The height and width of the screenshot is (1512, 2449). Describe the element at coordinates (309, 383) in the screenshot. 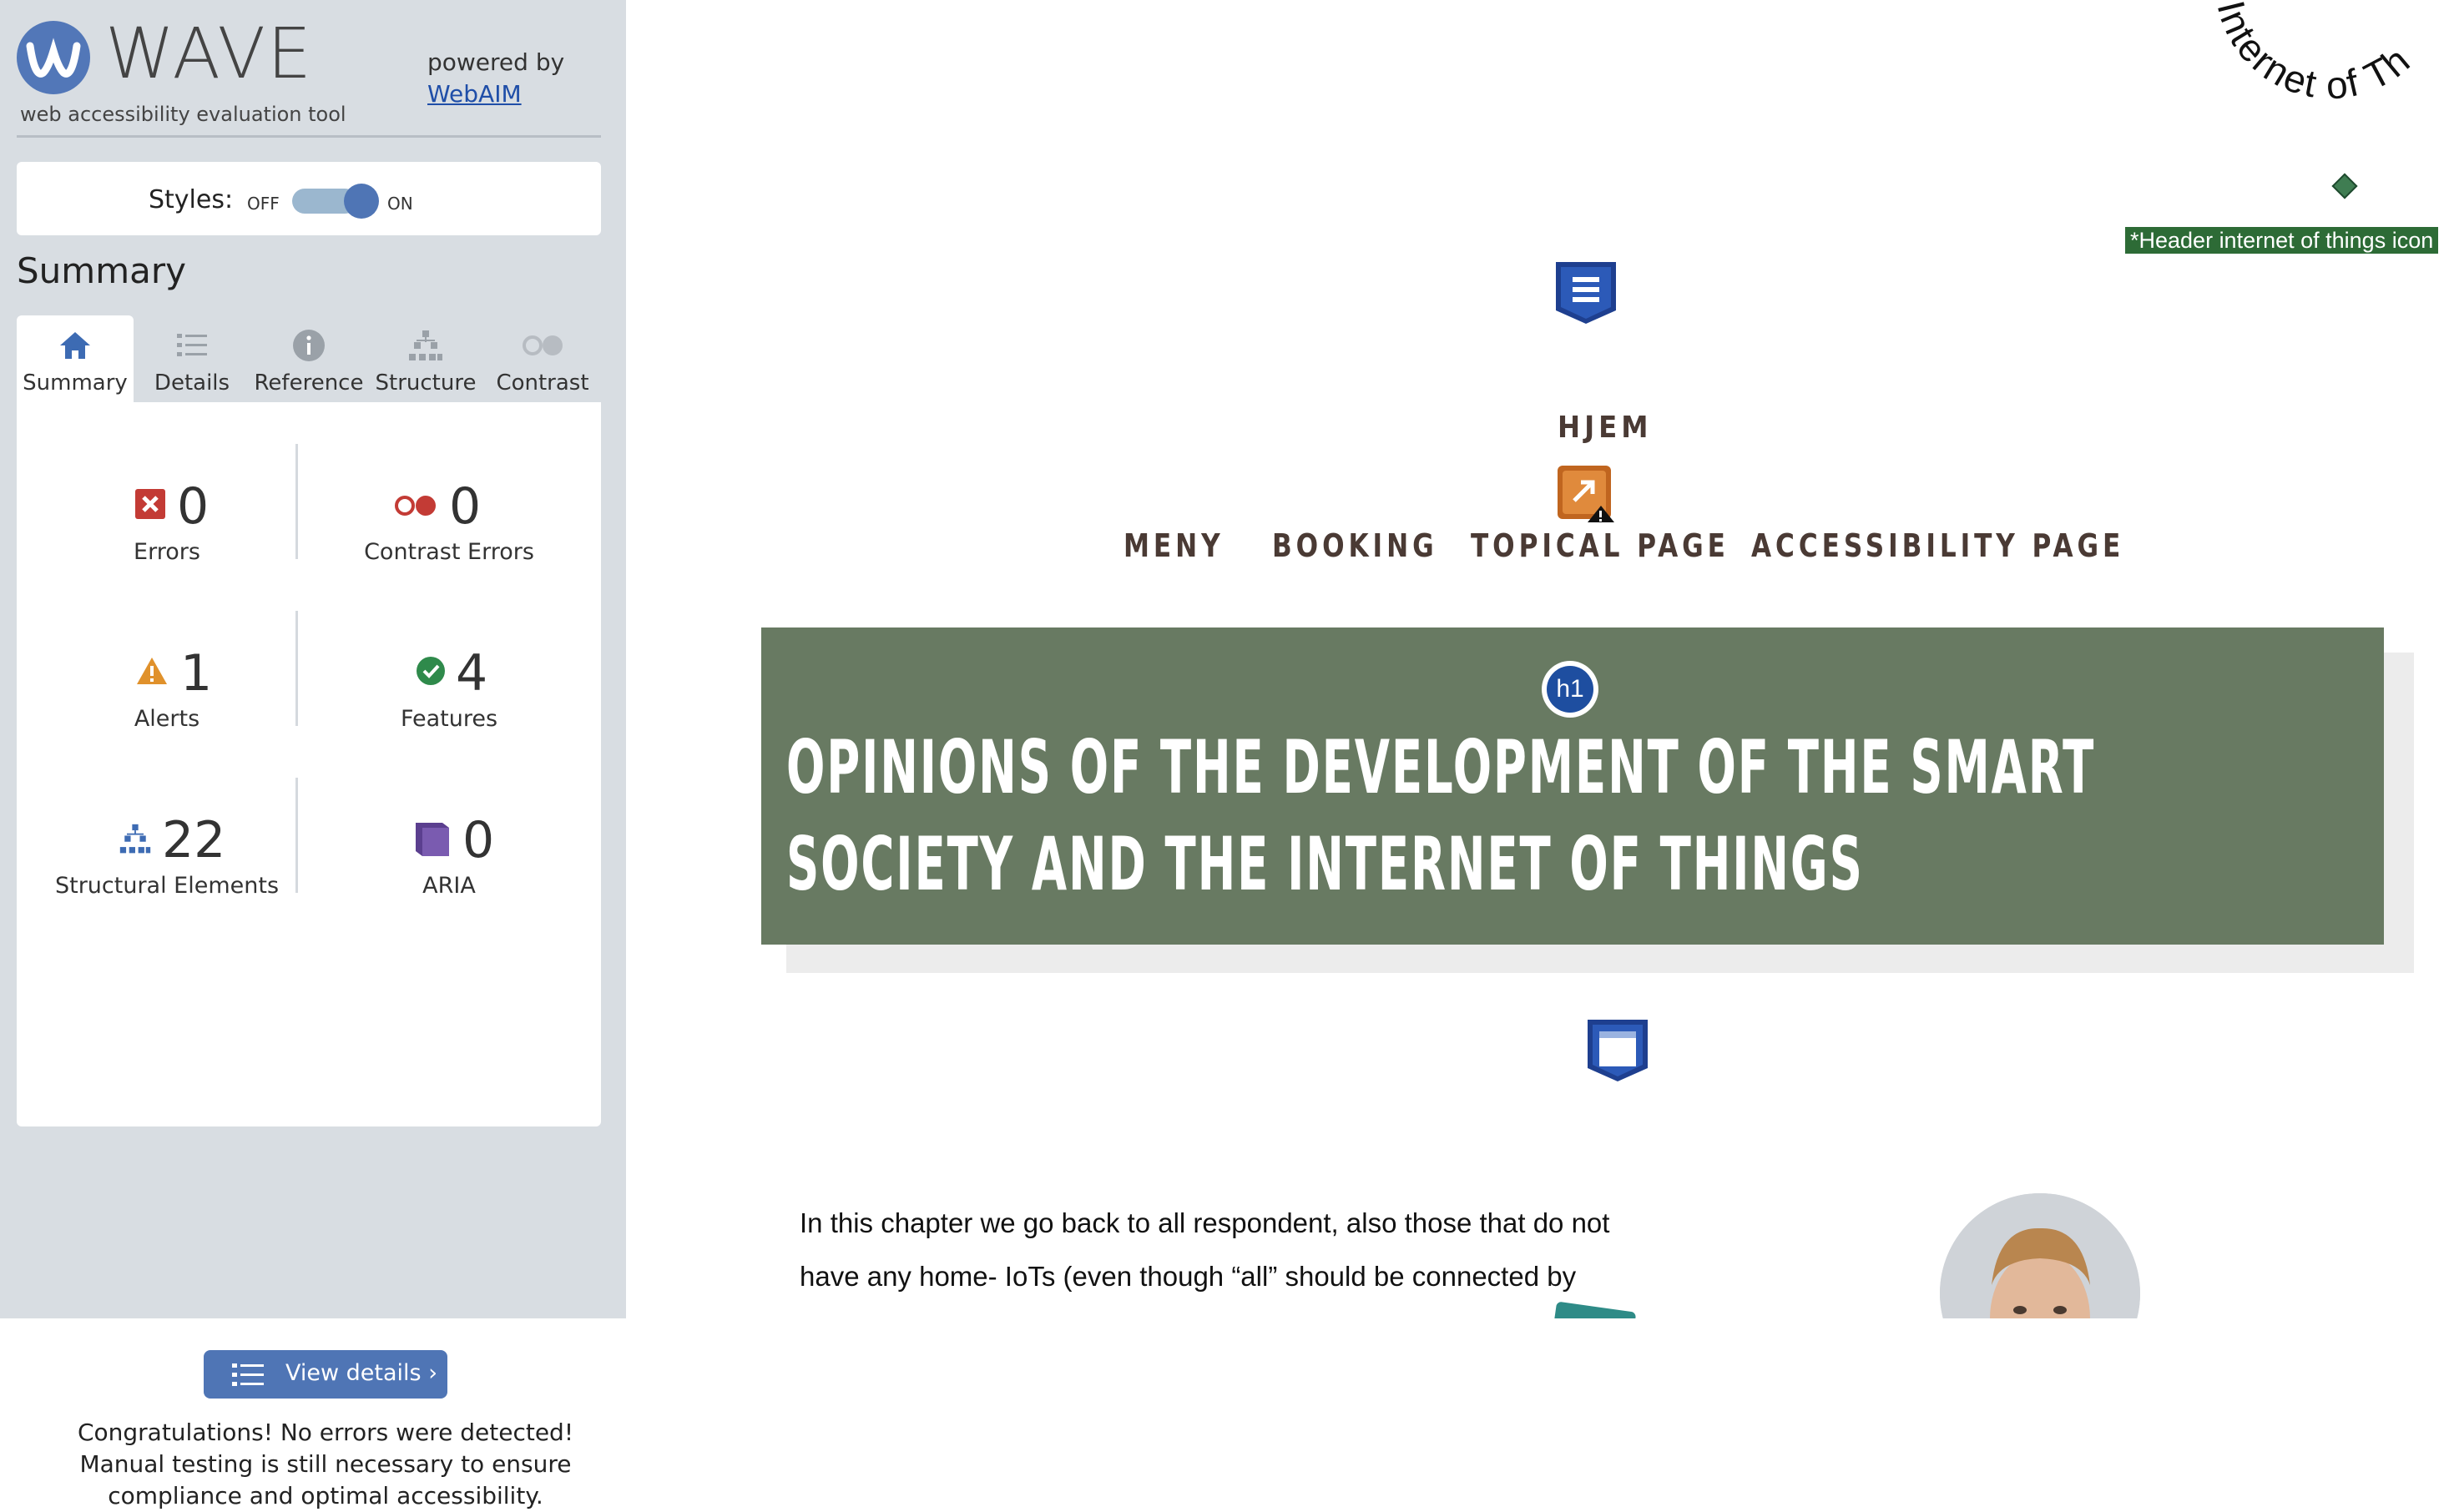

I see `tab-reference-label: Reference` at that location.